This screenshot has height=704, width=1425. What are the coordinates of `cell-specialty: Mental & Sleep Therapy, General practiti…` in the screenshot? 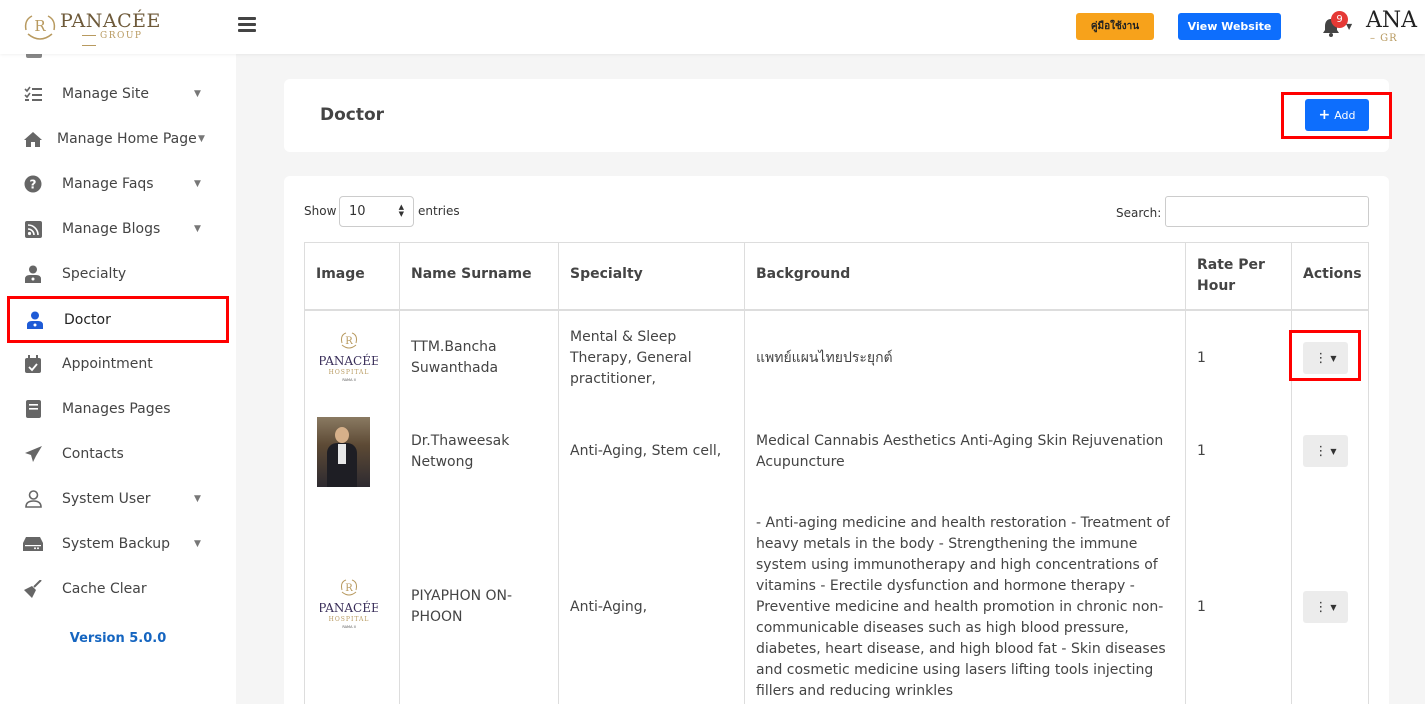 It's located at (631, 358).